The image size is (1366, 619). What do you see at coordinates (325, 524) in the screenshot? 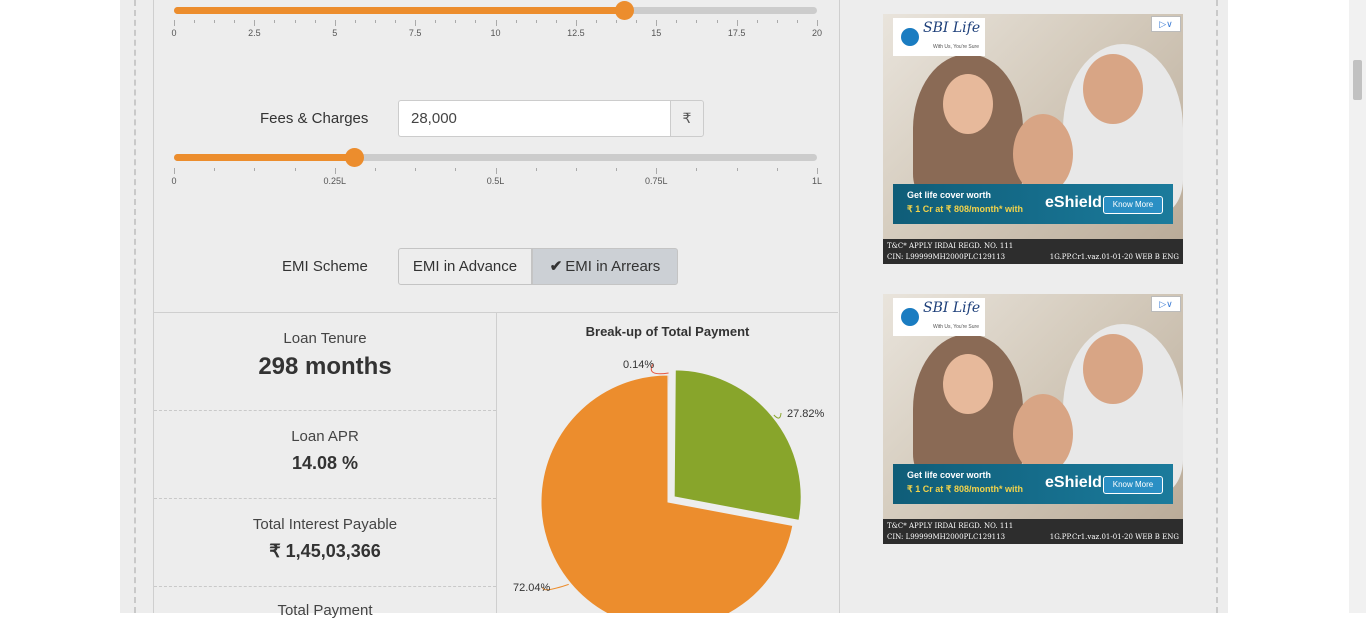
I see `total-interest-title: Total Interest Payable` at bounding box center [325, 524].